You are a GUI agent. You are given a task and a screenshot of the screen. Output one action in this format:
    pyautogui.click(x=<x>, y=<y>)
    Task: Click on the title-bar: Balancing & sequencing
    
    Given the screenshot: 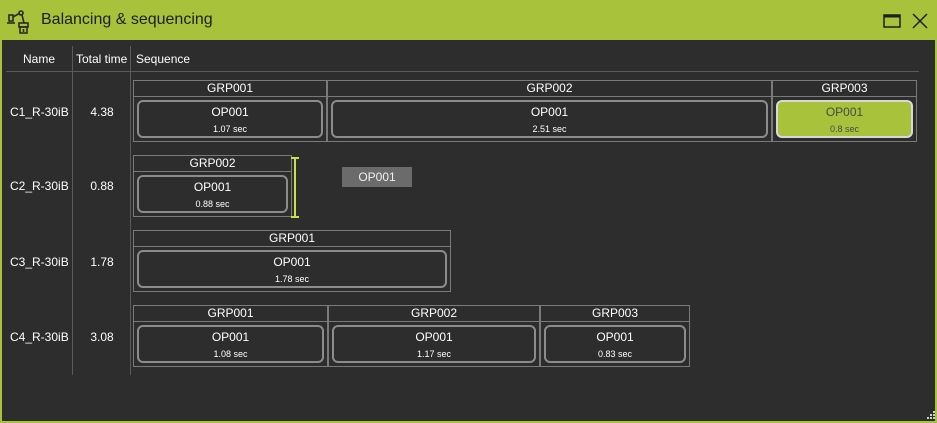 What is the action you would take?
    pyautogui.click(x=468, y=21)
    